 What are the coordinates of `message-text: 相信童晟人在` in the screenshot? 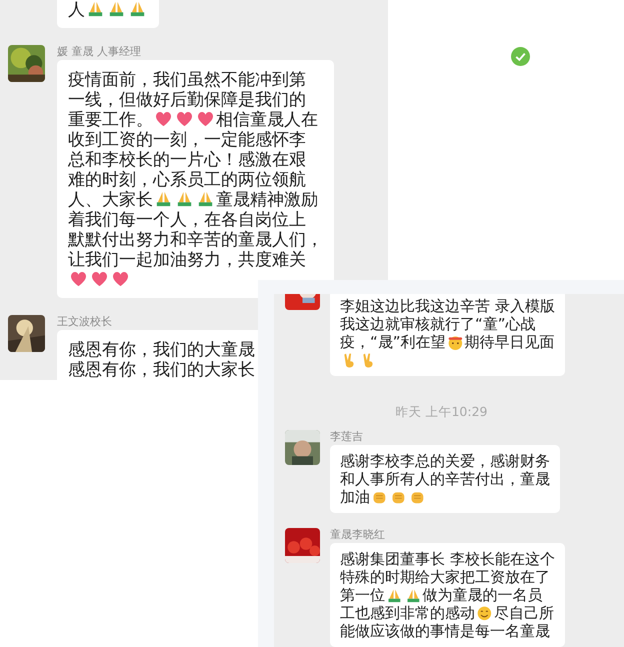 It's located at (267, 119).